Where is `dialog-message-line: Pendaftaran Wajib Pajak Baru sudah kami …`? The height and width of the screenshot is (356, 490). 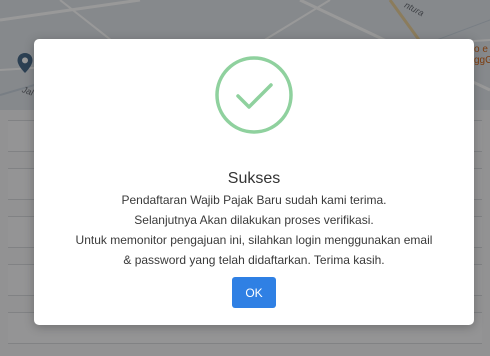
dialog-message-line: Pendaftaran Wajib Pajak Baru sudah kami … is located at coordinates (254, 200).